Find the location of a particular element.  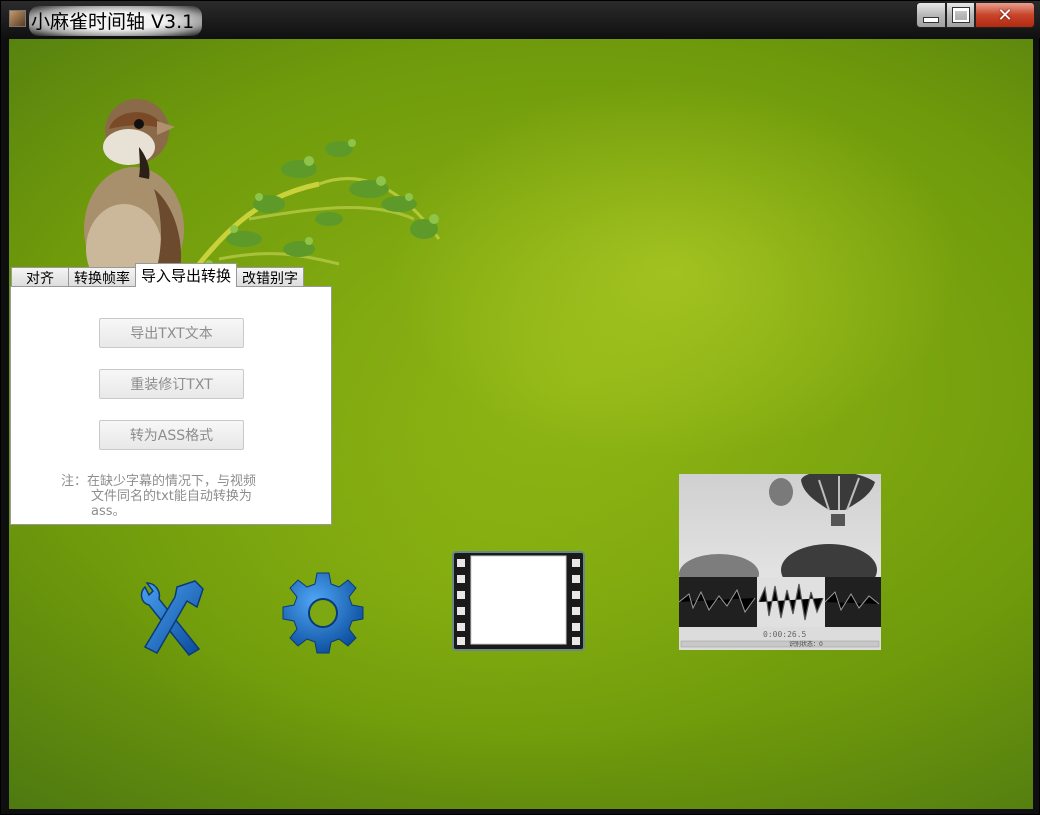

title-bar: 小麻雀时间轴 V3.1 ✕ is located at coordinates (520, 19).